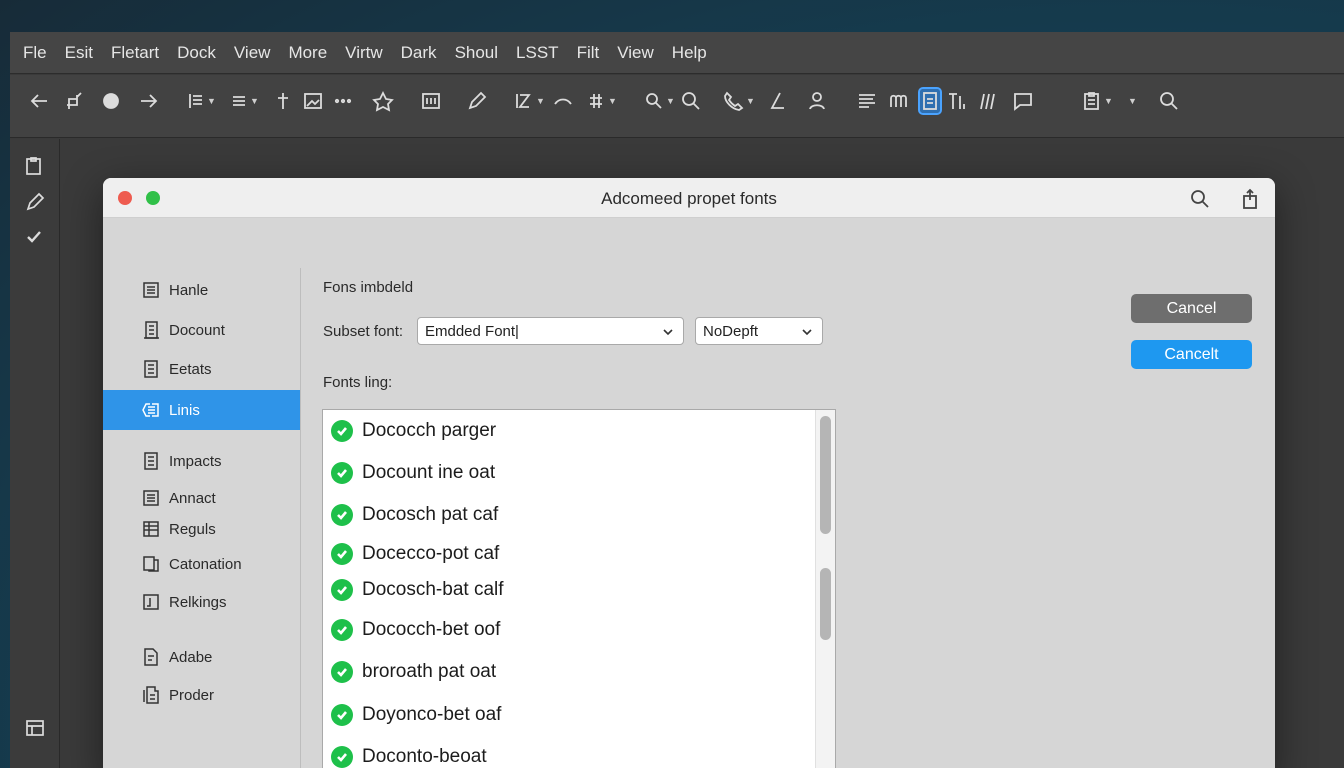 This screenshot has height=768, width=1344. What do you see at coordinates (413, 672) in the screenshot?
I see `list-item: broroath pat oat` at bounding box center [413, 672].